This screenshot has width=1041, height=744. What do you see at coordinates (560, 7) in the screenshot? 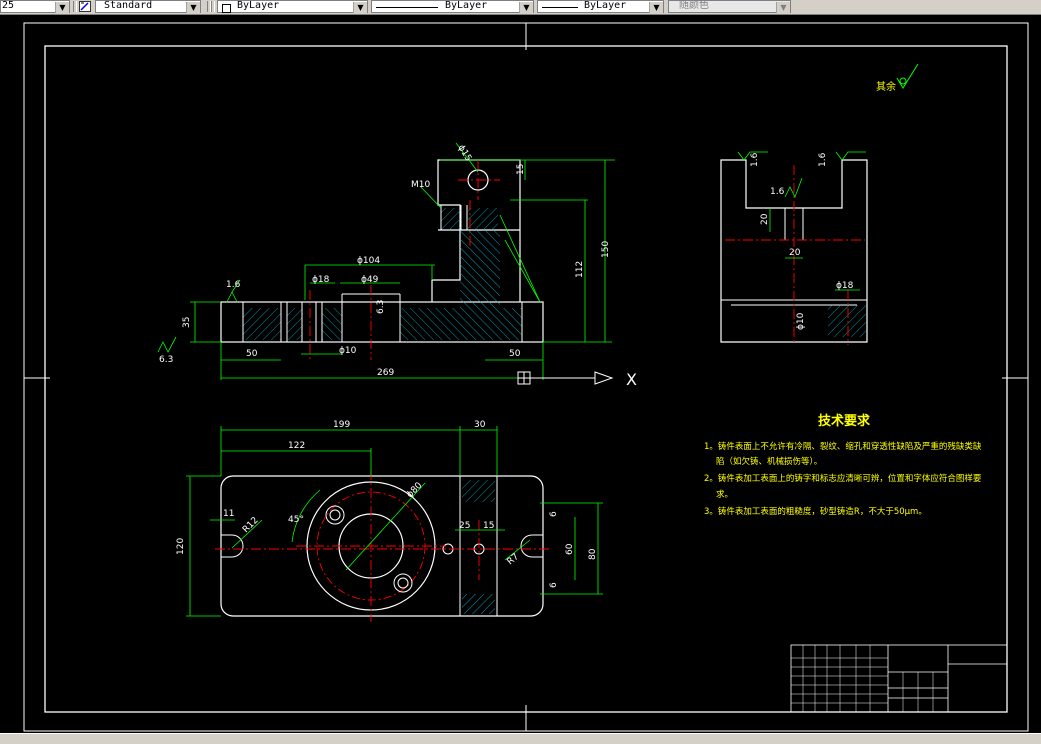
I see `lineweight-sample` at bounding box center [560, 7].